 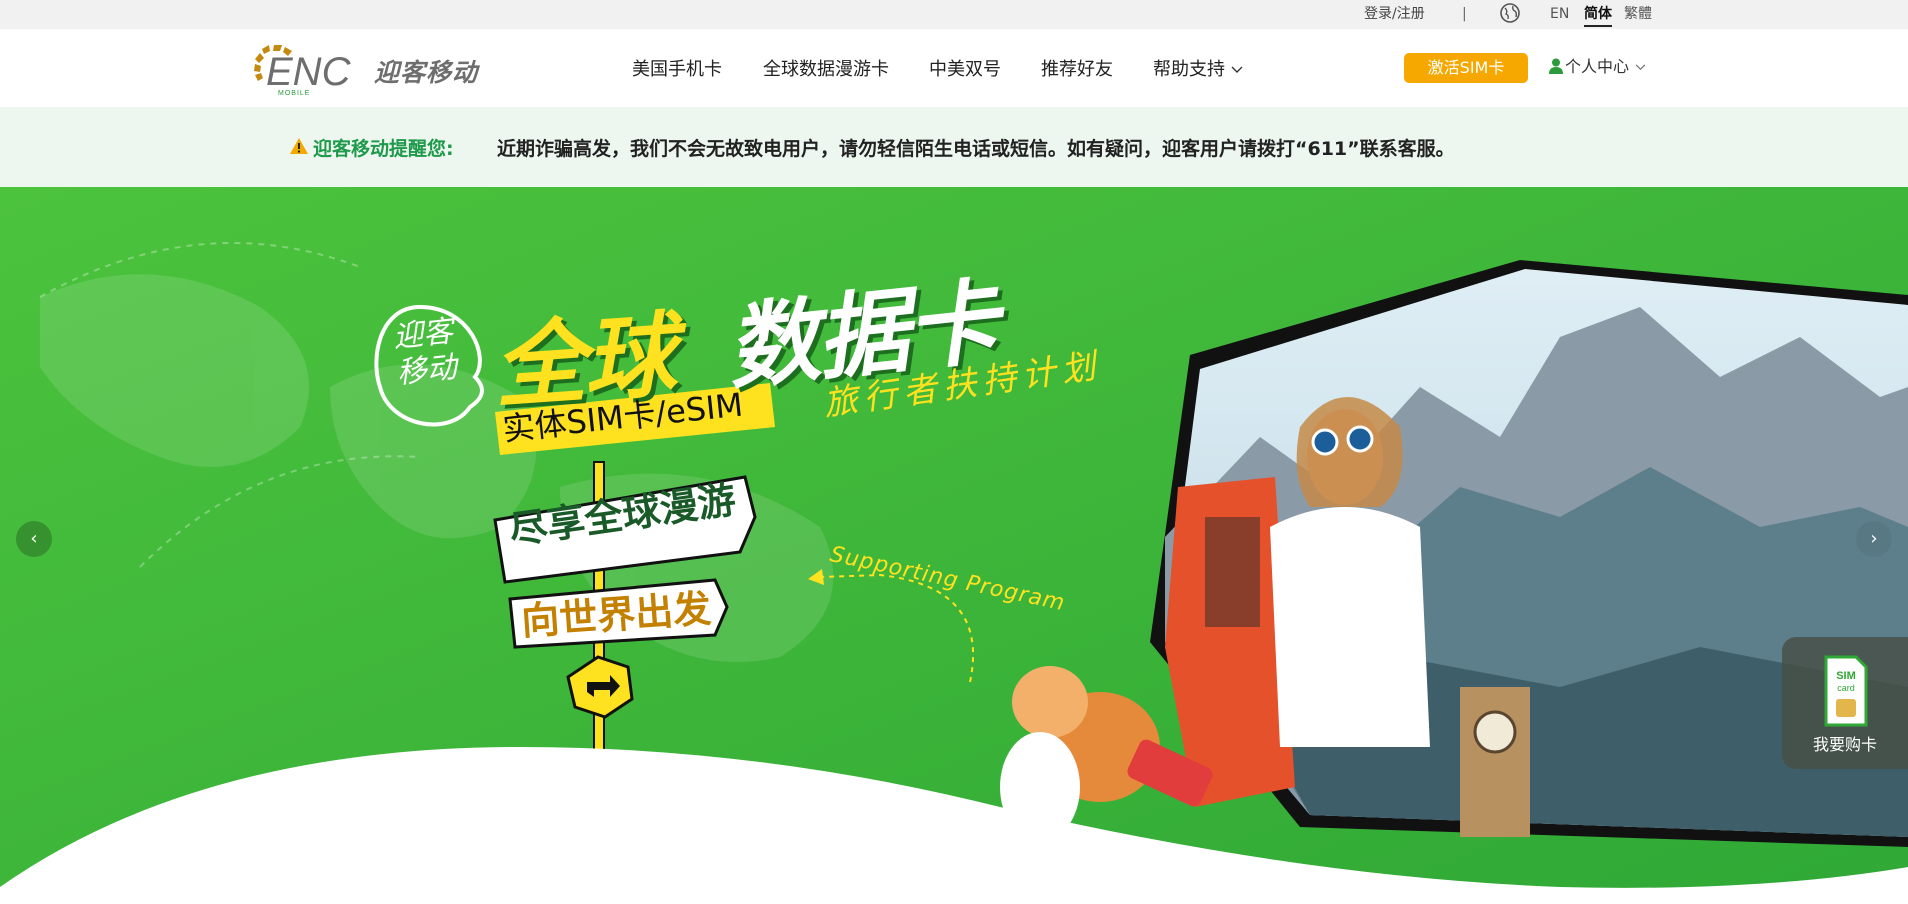 I want to click on svg-text: MOBILE, so click(x=294, y=93).